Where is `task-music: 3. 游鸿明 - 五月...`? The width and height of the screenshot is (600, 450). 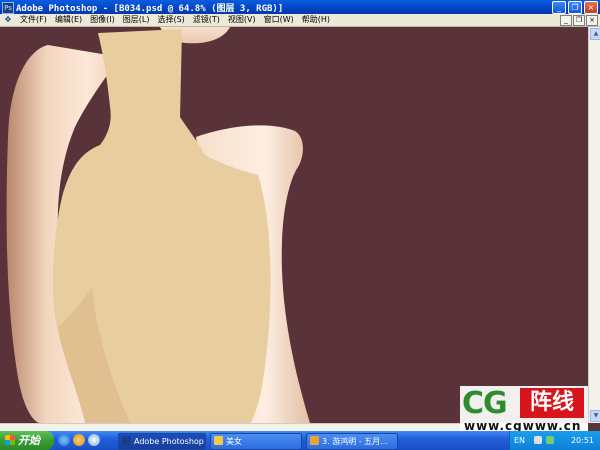 task-music: 3. 游鸿明 - 五月... is located at coordinates (352, 441).